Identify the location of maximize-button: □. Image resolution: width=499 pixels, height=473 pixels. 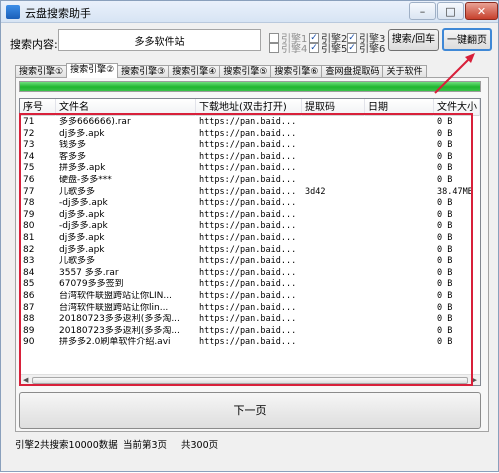
(450, 11).